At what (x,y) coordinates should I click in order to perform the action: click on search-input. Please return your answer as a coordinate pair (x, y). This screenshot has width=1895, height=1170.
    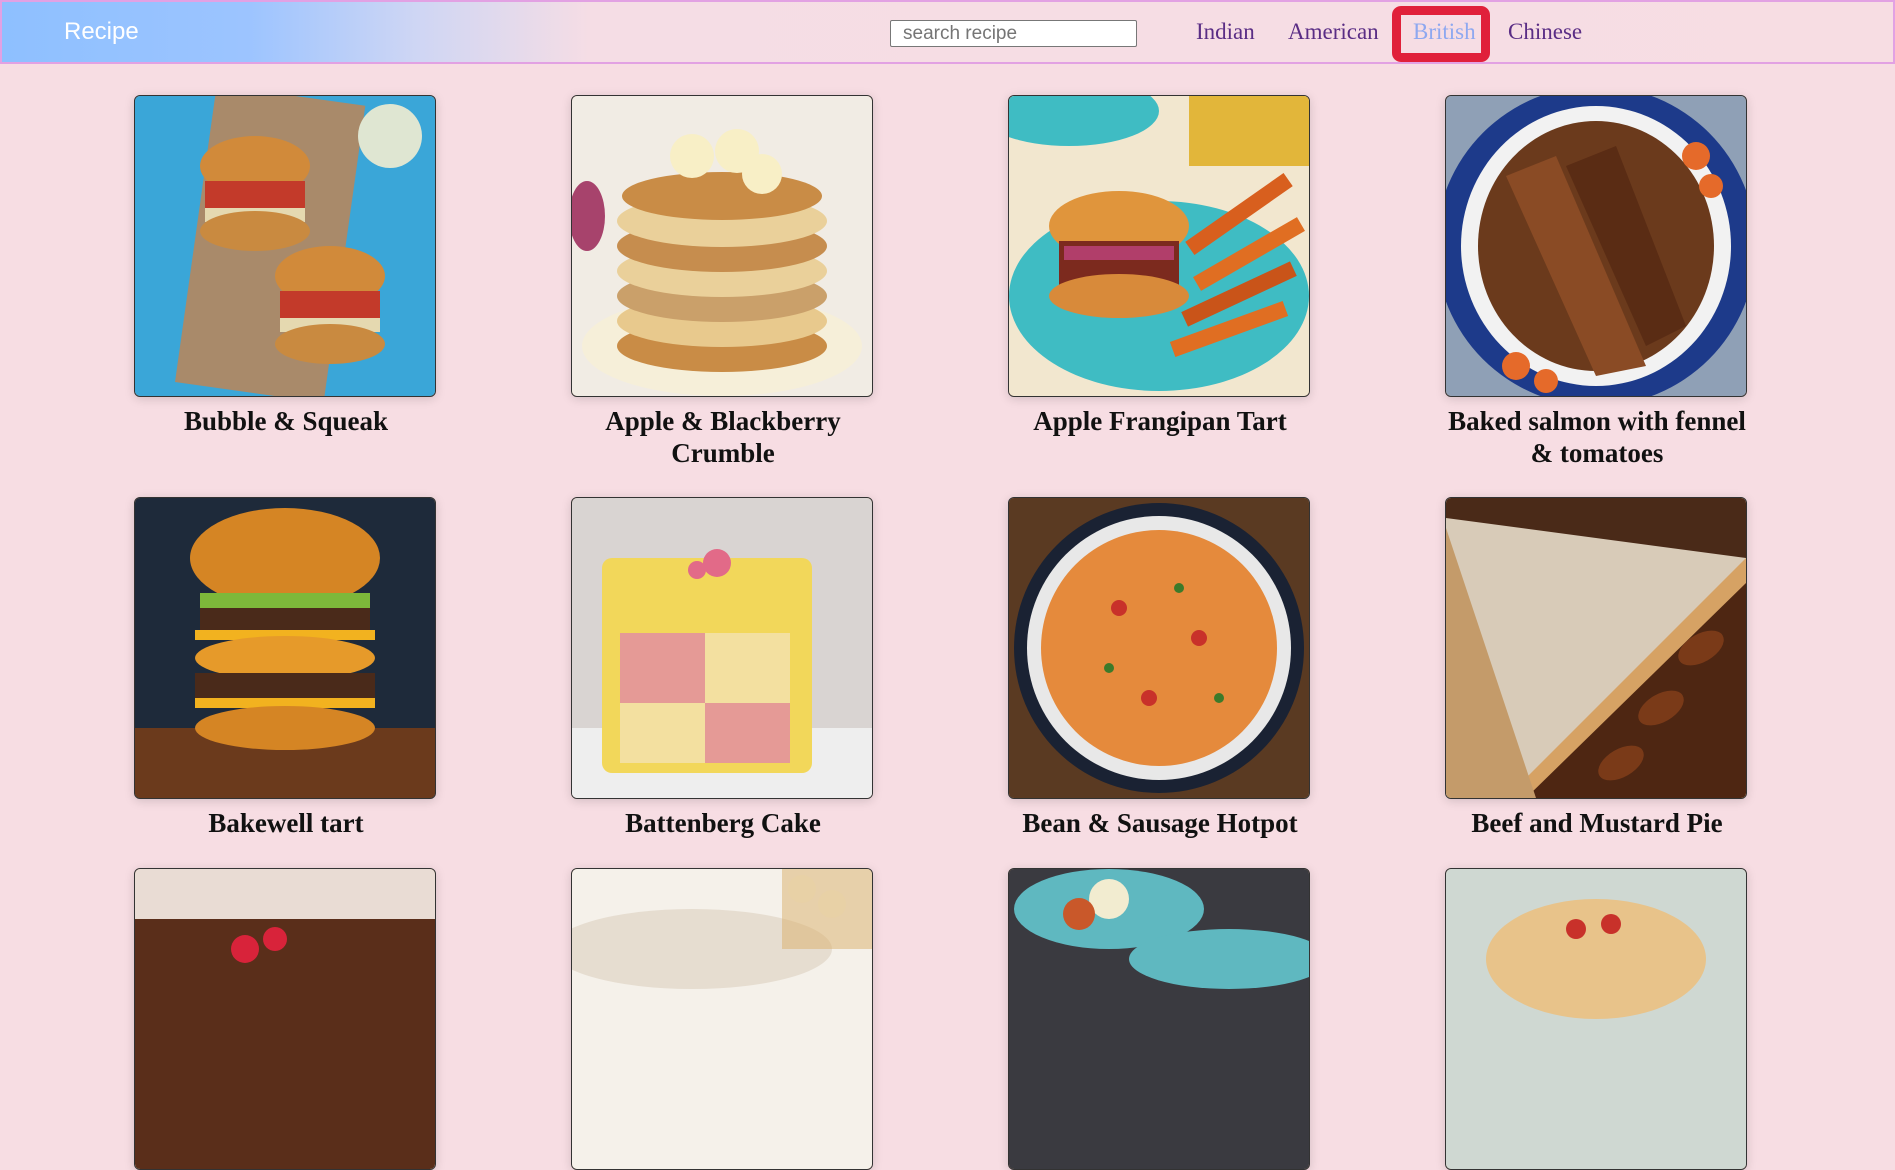
    Looking at the image, I should click on (1013, 33).